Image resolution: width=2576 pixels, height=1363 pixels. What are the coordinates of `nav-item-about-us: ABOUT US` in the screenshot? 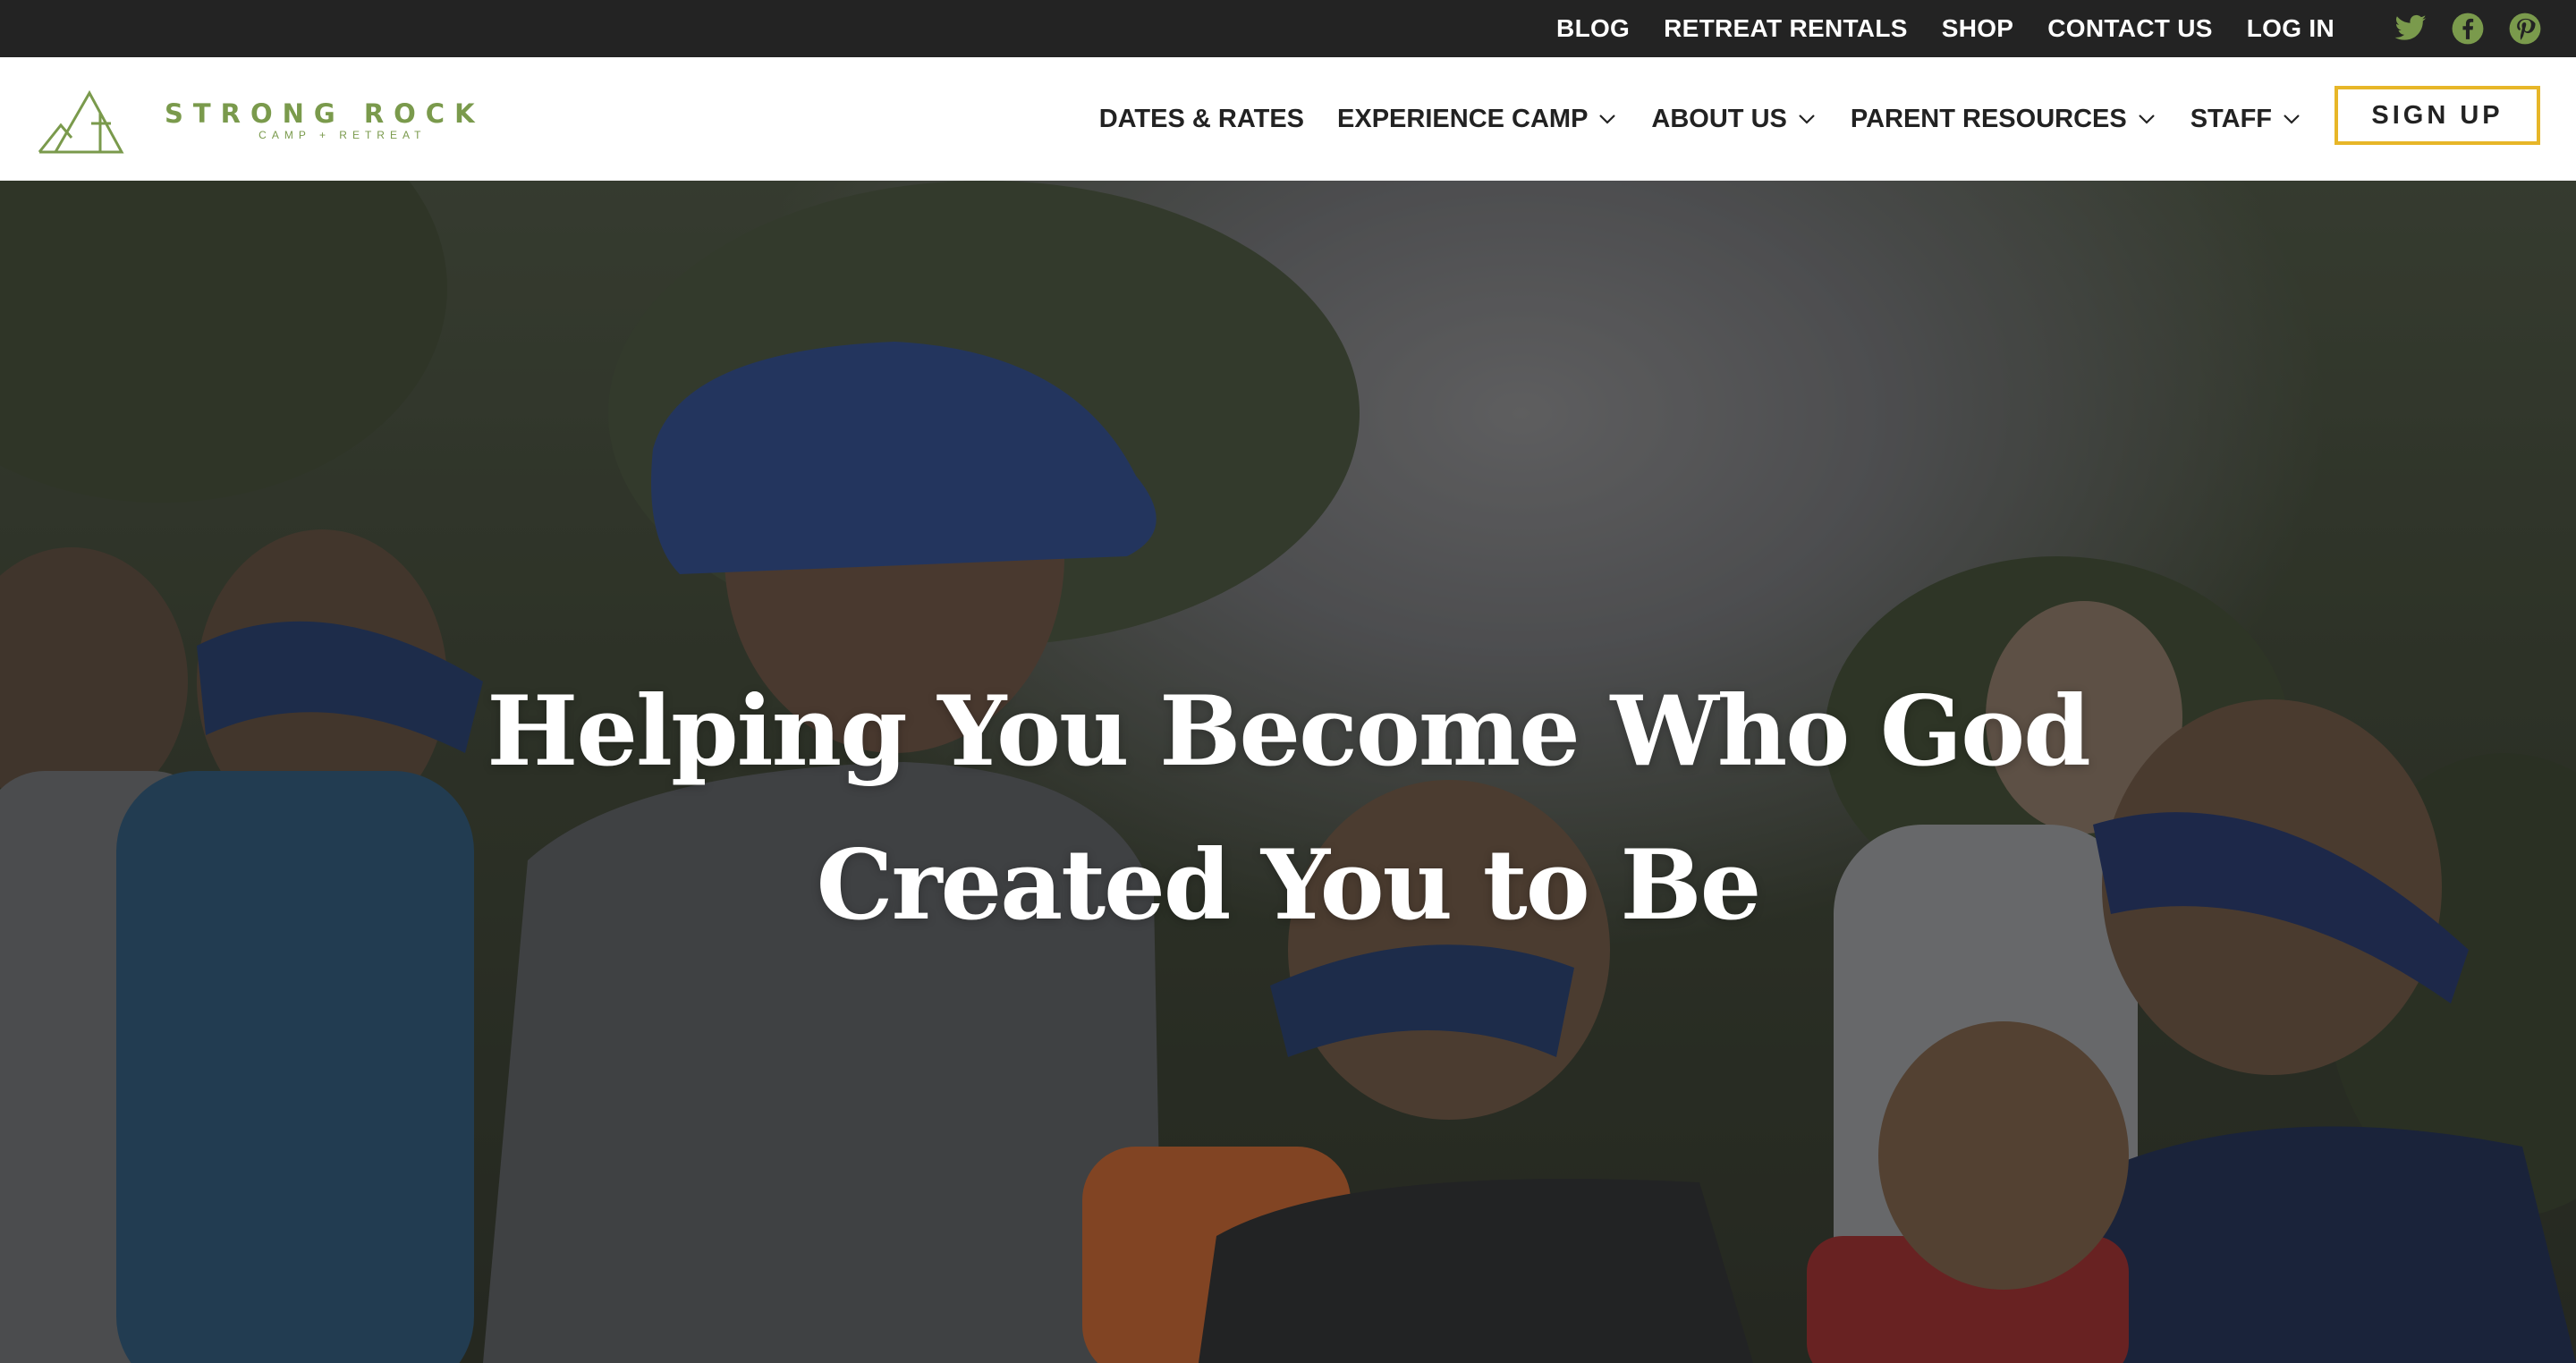 It's located at (1734, 119).